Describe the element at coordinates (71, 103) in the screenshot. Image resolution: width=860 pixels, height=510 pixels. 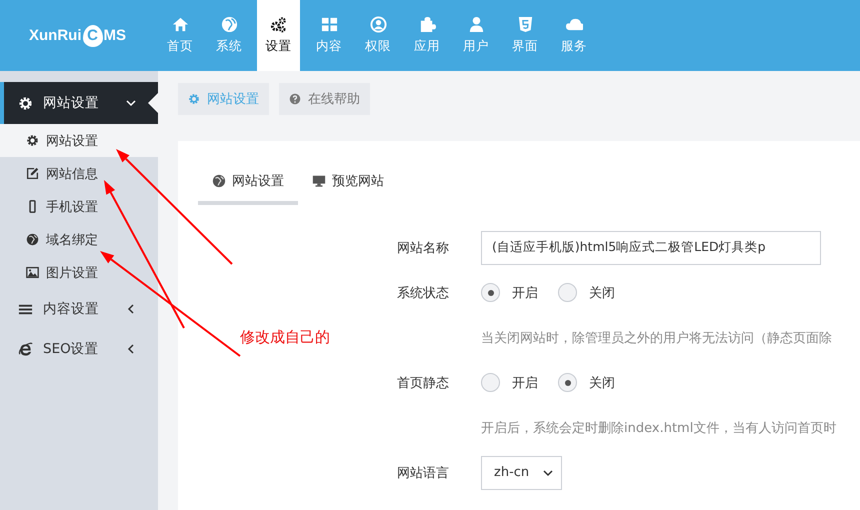
I see `sidebar-group-label: 网站设置` at that location.